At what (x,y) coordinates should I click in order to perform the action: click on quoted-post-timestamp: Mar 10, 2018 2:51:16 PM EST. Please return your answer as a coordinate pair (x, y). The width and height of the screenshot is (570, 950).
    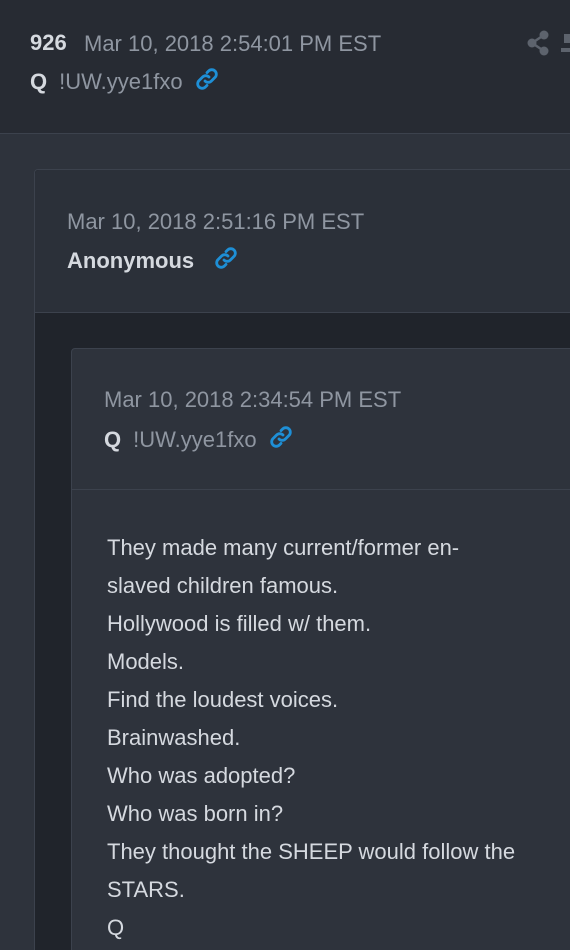
    Looking at the image, I should click on (216, 221).